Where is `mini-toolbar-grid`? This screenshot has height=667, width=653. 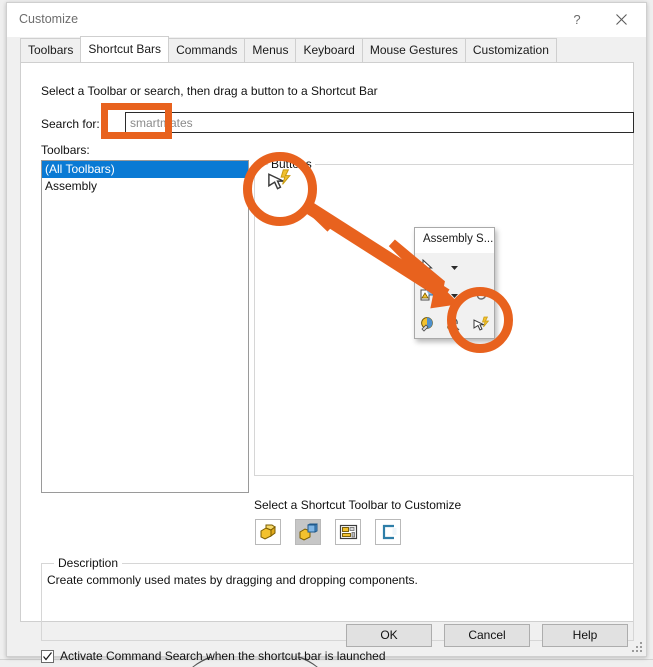
mini-toolbar-grid is located at coordinates (454, 295).